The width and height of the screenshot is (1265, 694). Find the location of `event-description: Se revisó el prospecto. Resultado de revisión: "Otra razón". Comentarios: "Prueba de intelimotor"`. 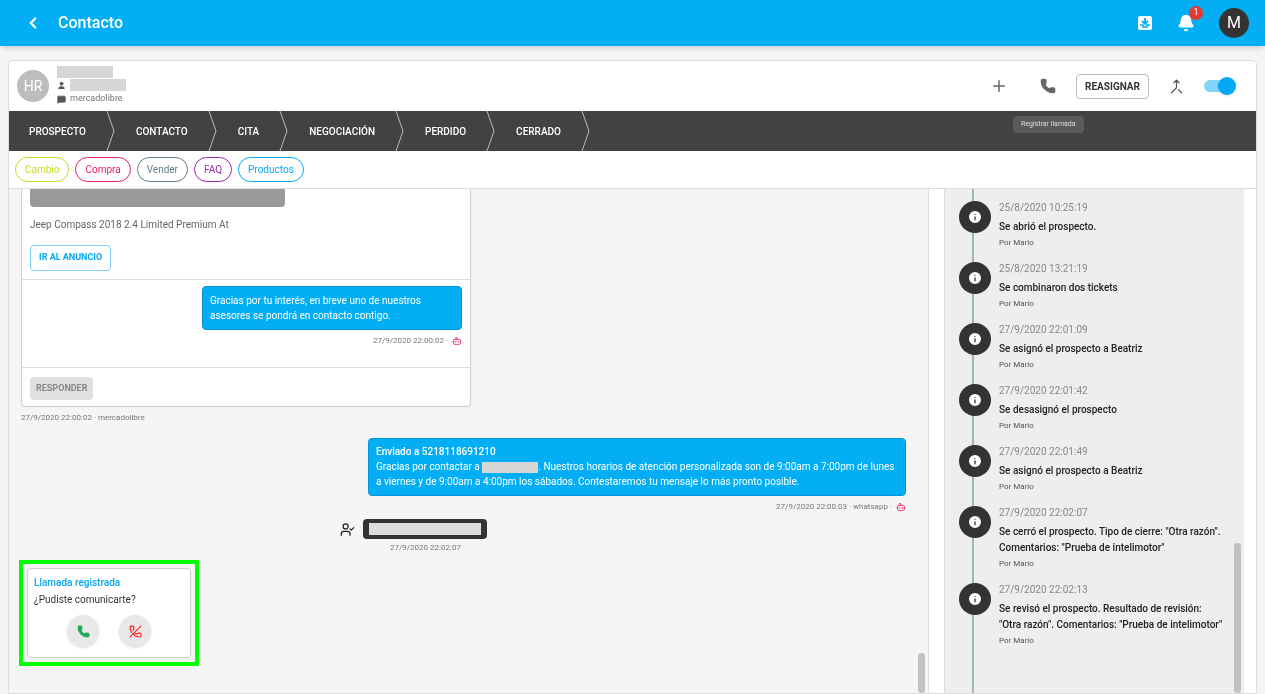

event-description: Se revisó el prospecto. Resultado de revisión: "Otra razón". Comentarios: "Prueba de intelimotor" is located at coordinates (1111, 617).